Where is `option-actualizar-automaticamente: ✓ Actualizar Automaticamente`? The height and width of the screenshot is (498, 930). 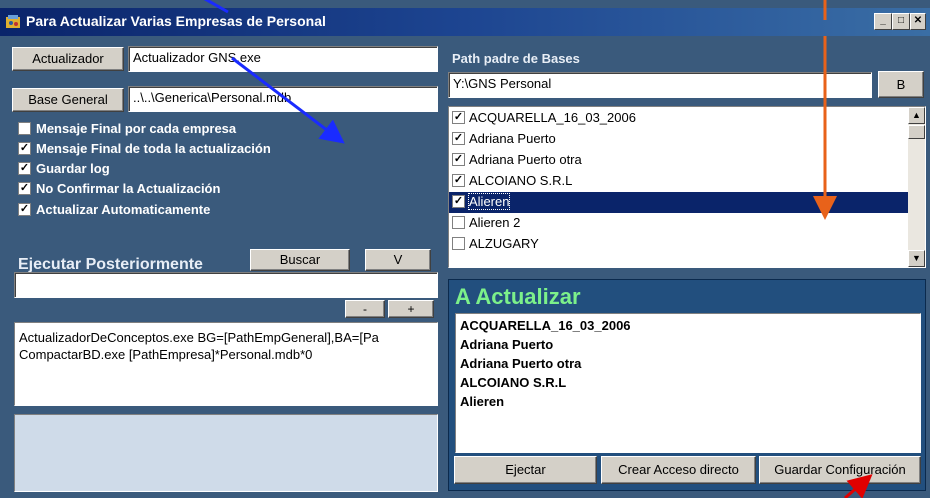 option-actualizar-automaticamente: ✓ Actualizar Automaticamente is located at coordinates (114, 211).